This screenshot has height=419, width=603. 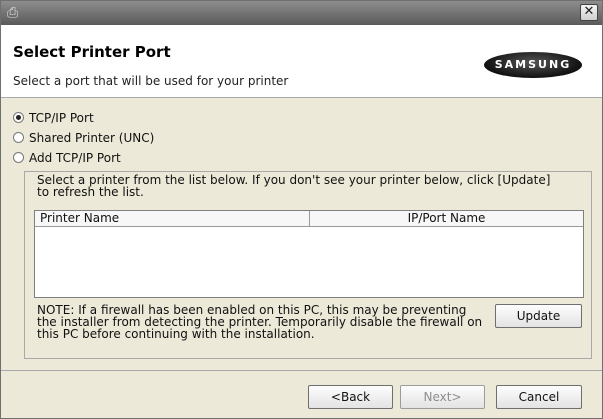 What do you see at coordinates (533, 65) in the screenshot?
I see `samsung-logo: SAMSUNG` at bounding box center [533, 65].